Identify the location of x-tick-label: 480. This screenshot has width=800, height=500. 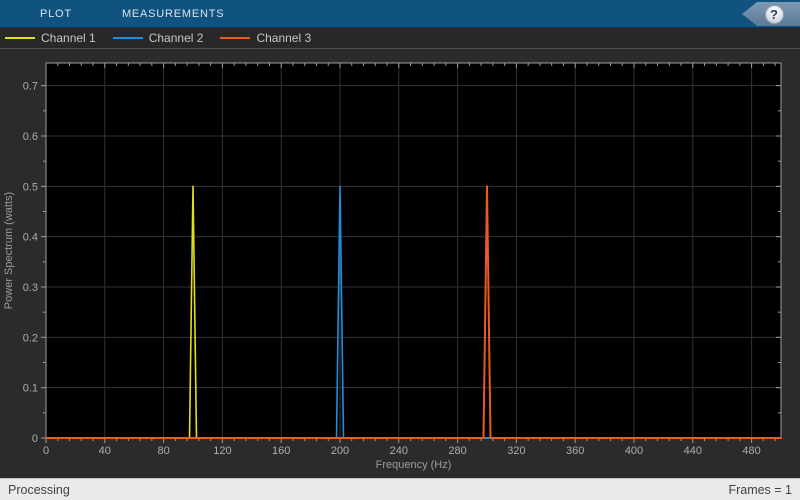
(751, 451).